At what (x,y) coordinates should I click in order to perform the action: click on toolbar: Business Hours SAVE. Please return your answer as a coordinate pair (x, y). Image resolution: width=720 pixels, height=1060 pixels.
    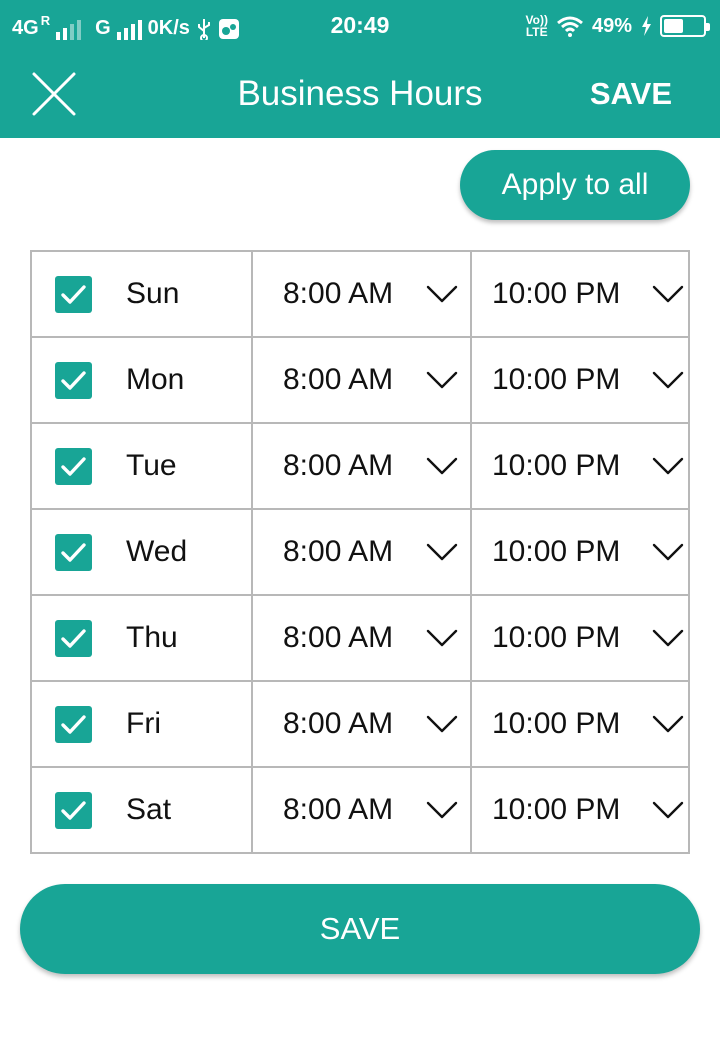
    Looking at the image, I should click on (360, 95).